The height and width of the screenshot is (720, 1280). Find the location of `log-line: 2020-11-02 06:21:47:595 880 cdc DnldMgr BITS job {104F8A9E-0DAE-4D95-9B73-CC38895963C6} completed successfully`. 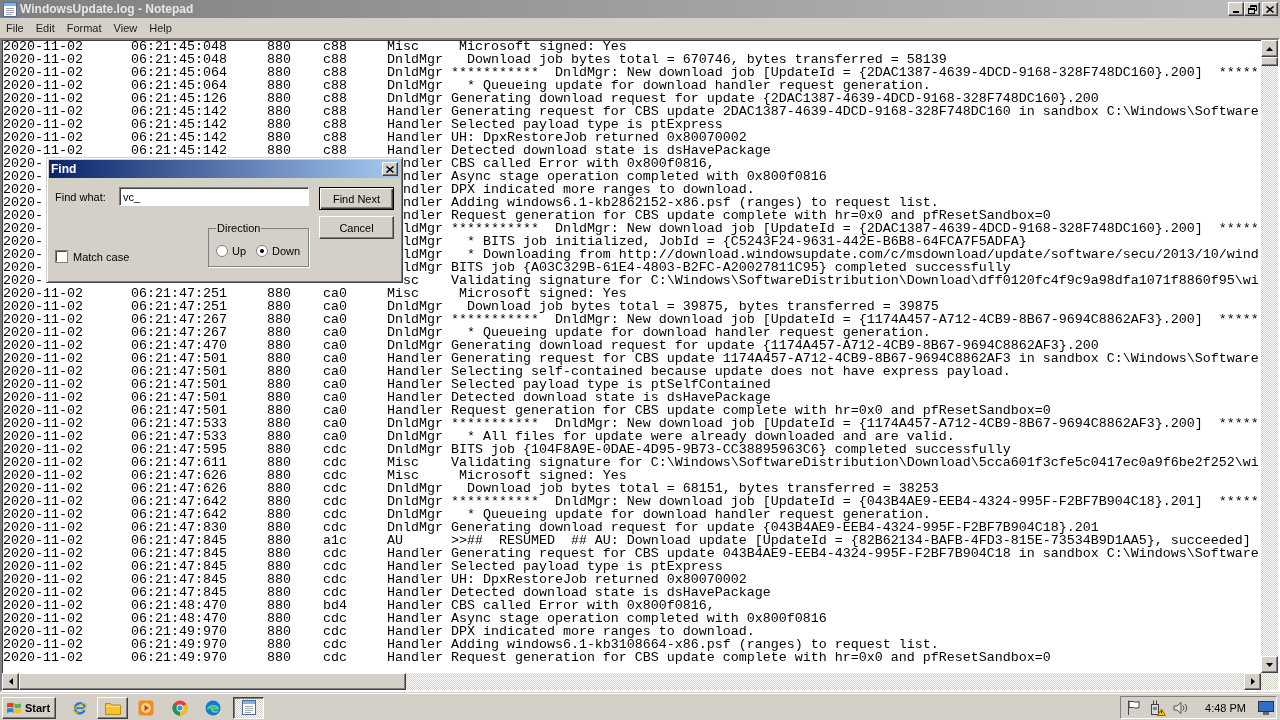

log-line: 2020-11-02 06:21:47:595 880 cdc DnldMgr BITS job {104F8A9E-0DAE-4D95-9B73-CC38895963C6} completed successfully is located at coordinates (507, 449).